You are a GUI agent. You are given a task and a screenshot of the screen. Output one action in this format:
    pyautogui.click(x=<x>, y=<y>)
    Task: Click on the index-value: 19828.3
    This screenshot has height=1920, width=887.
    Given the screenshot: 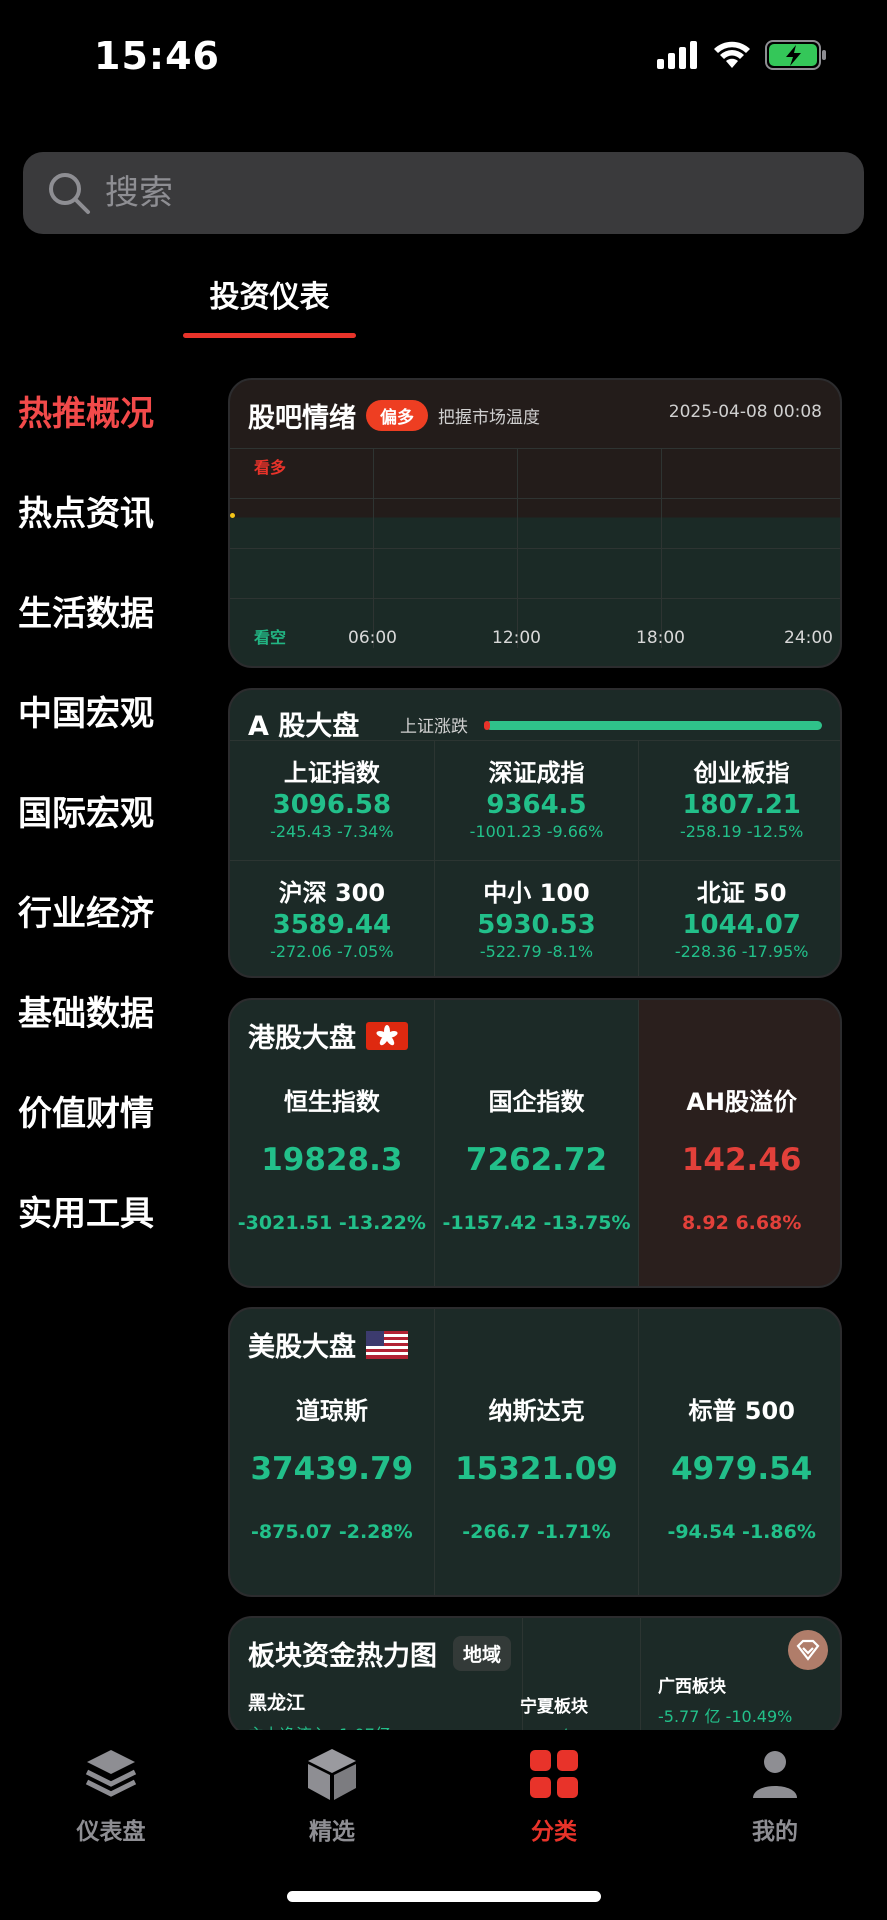 What is the action you would take?
    pyautogui.click(x=332, y=1160)
    